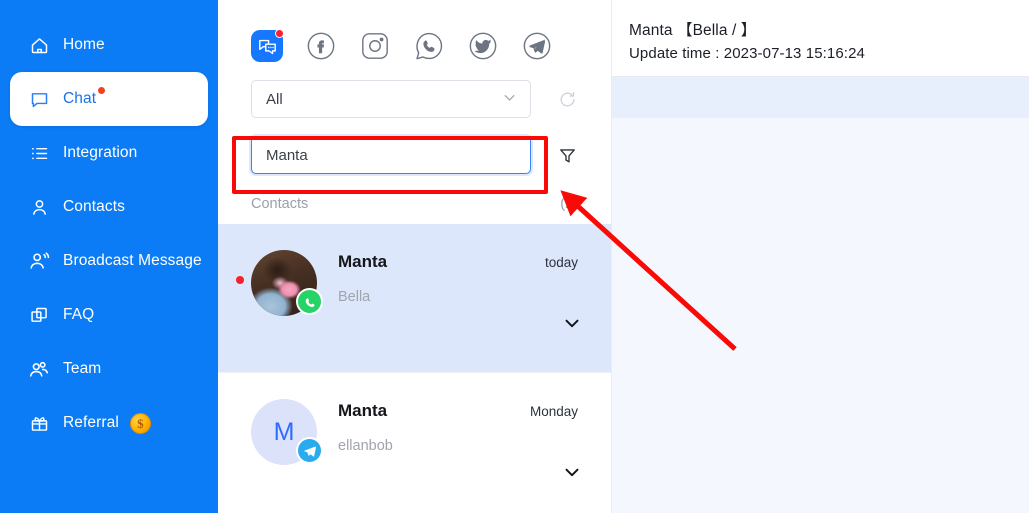  I want to click on sidebar-label-broadcast-message: Broadcast Message, so click(132, 260).